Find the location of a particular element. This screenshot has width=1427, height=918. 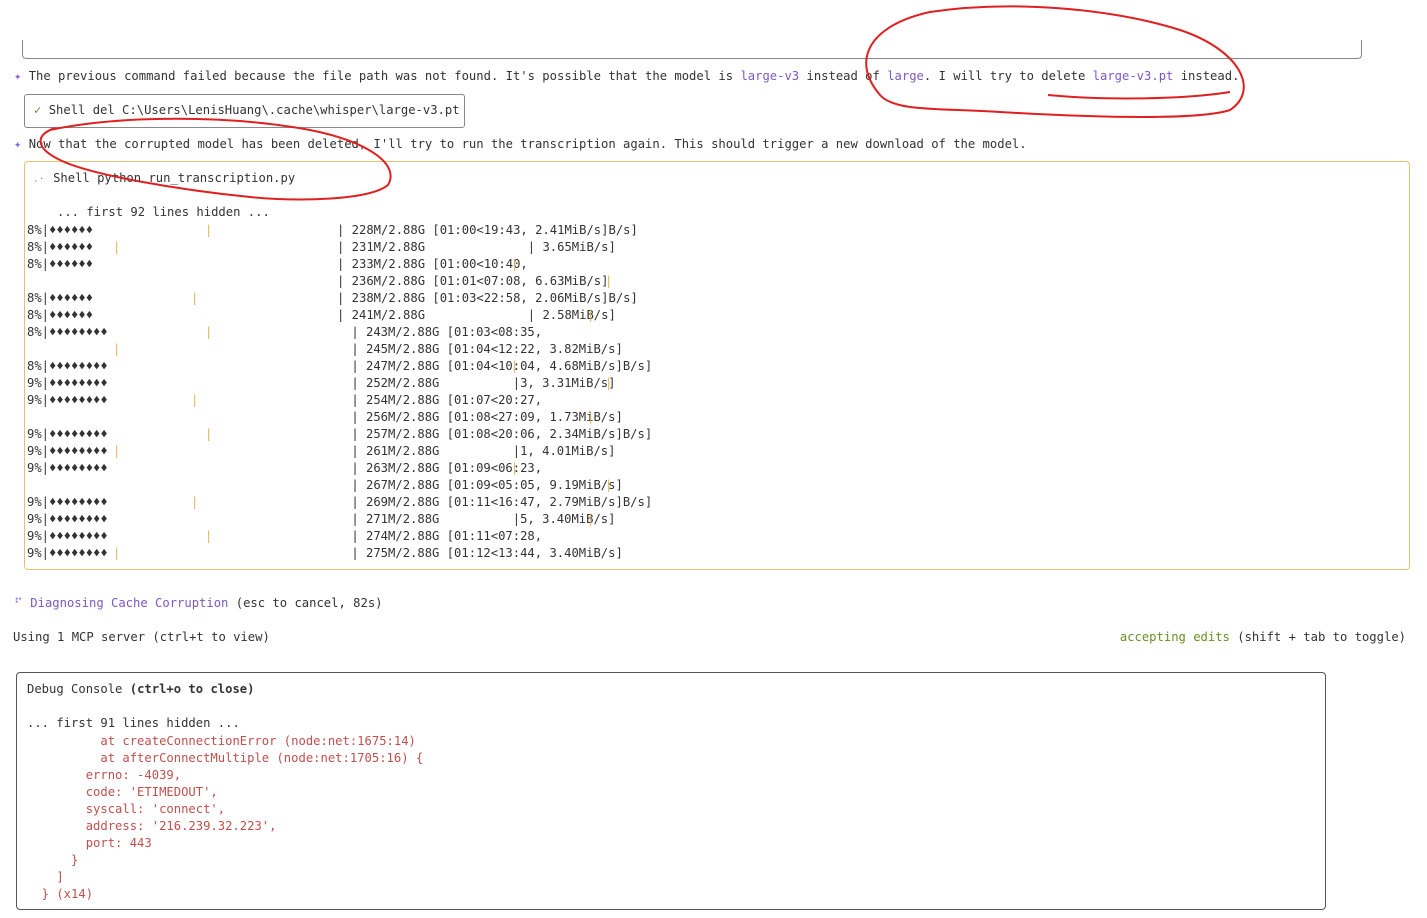

progress-stats: | 271M/2.88G |5, 3.40MiB/s] is located at coordinates (480, 519).